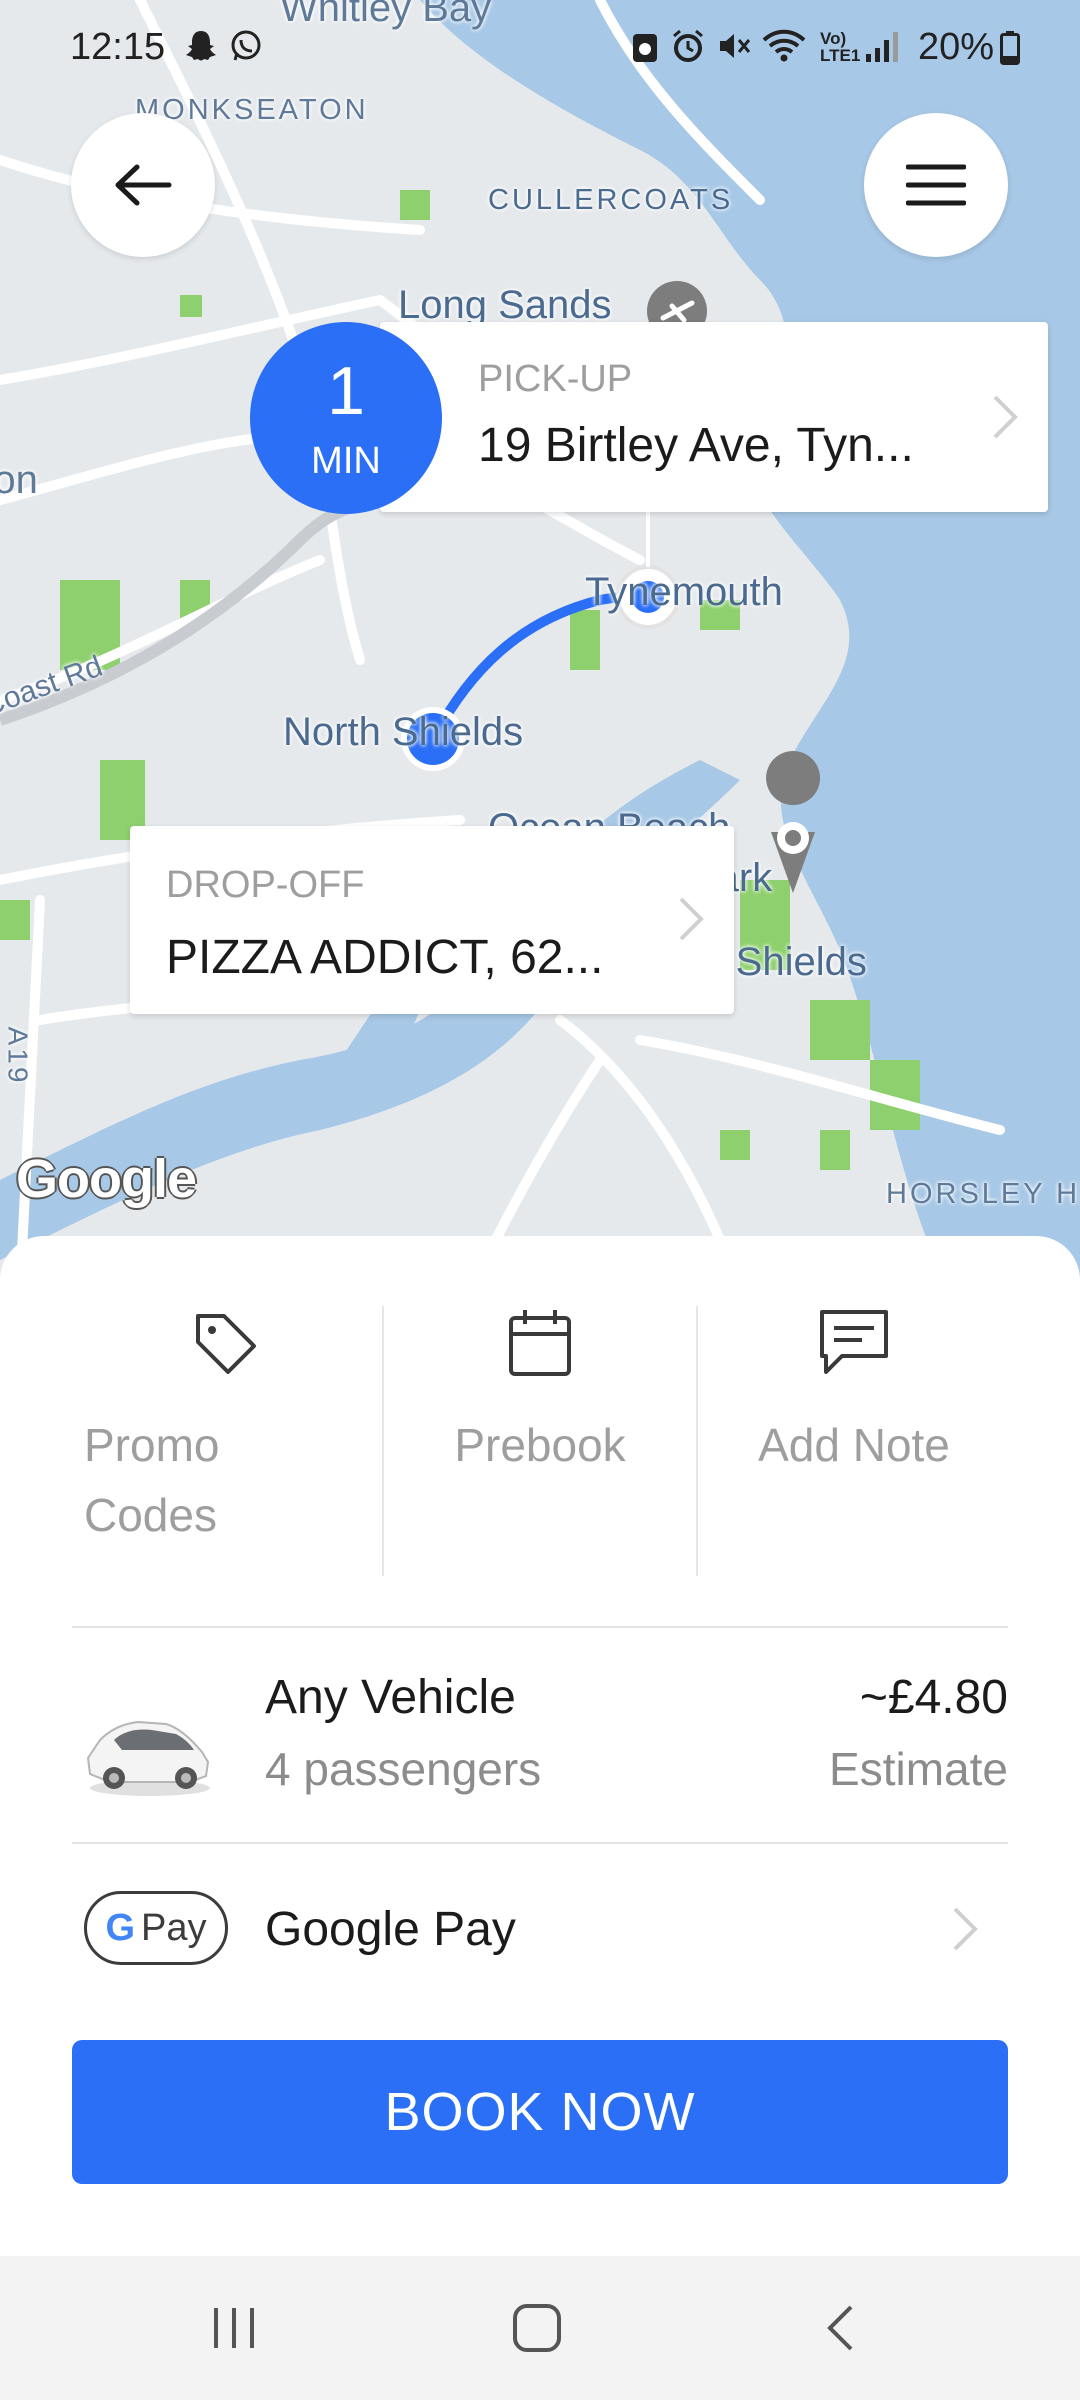  I want to click on status-time: 12:15, so click(118, 47).